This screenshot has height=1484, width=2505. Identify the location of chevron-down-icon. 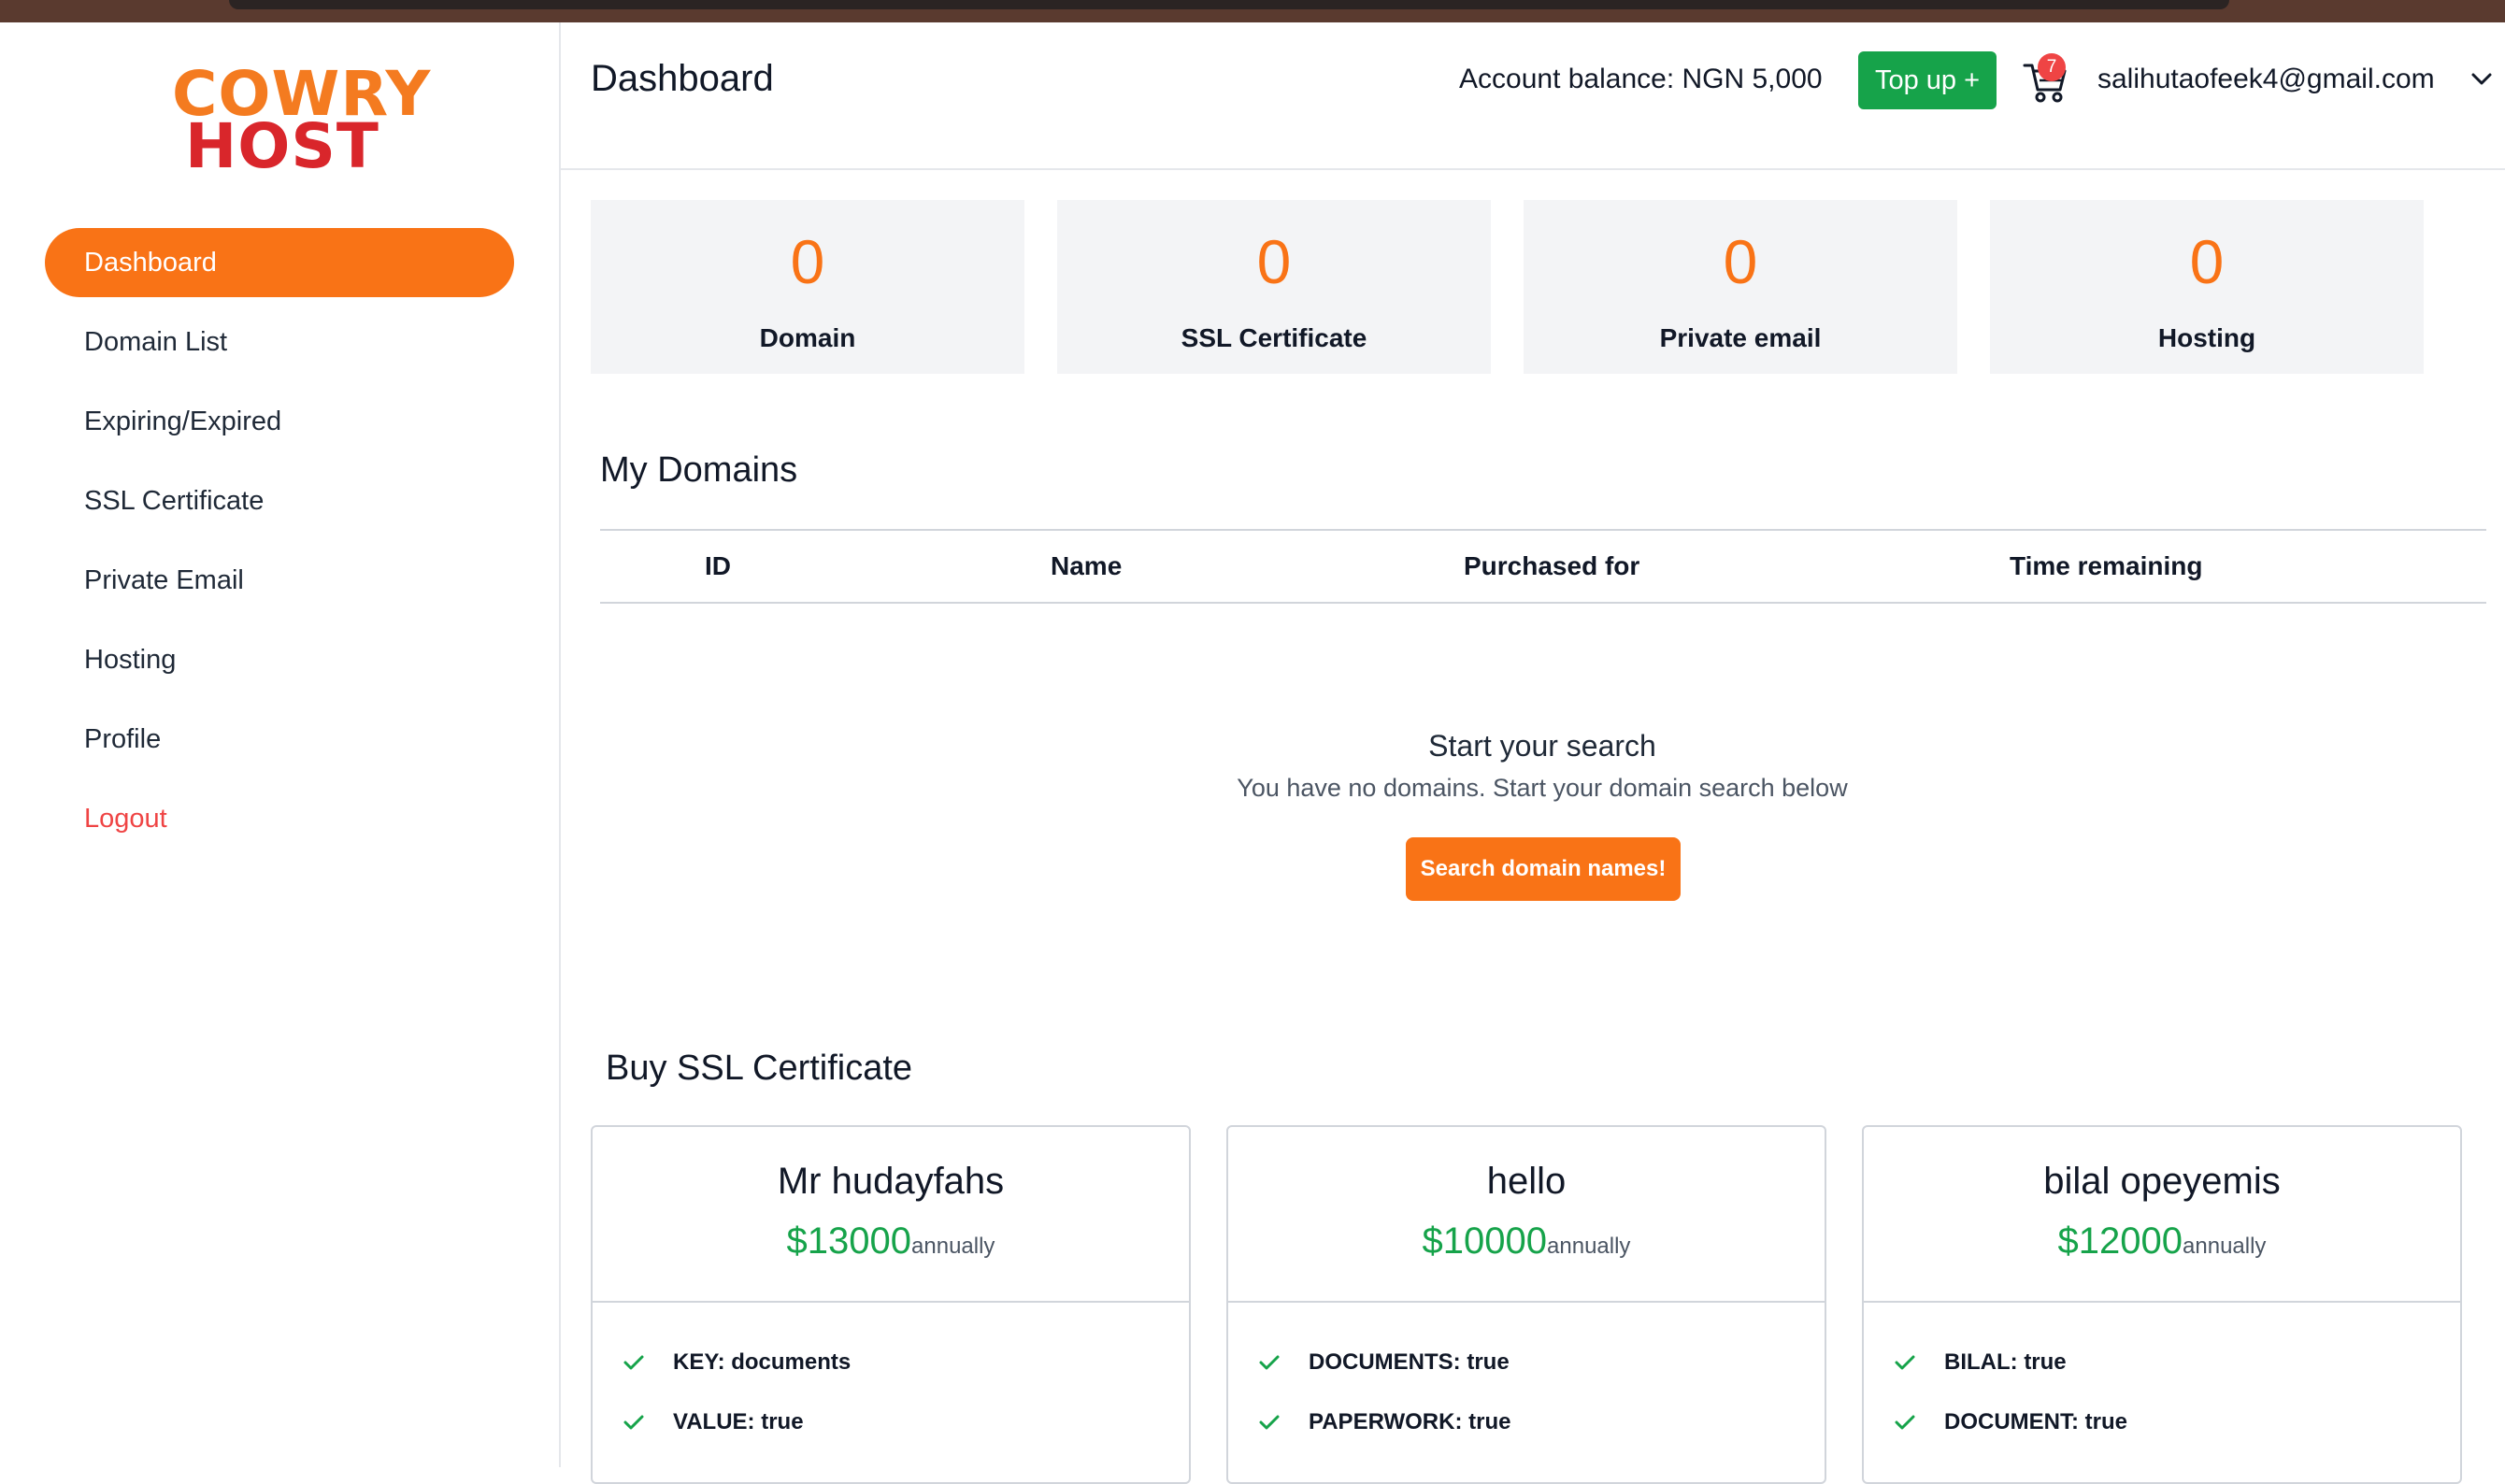
(2482, 79).